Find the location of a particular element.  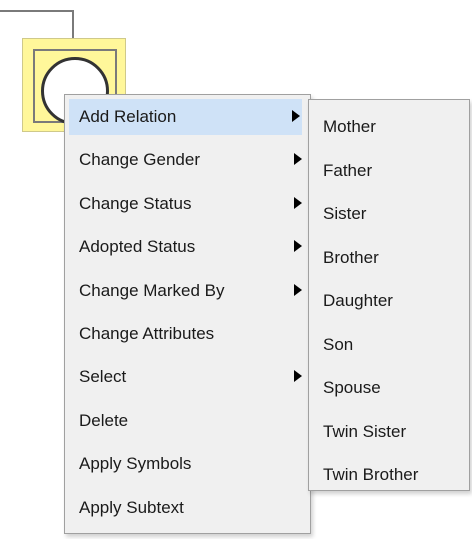

menu-item-change-marked-by: Change Marked By is located at coordinates (187, 294).